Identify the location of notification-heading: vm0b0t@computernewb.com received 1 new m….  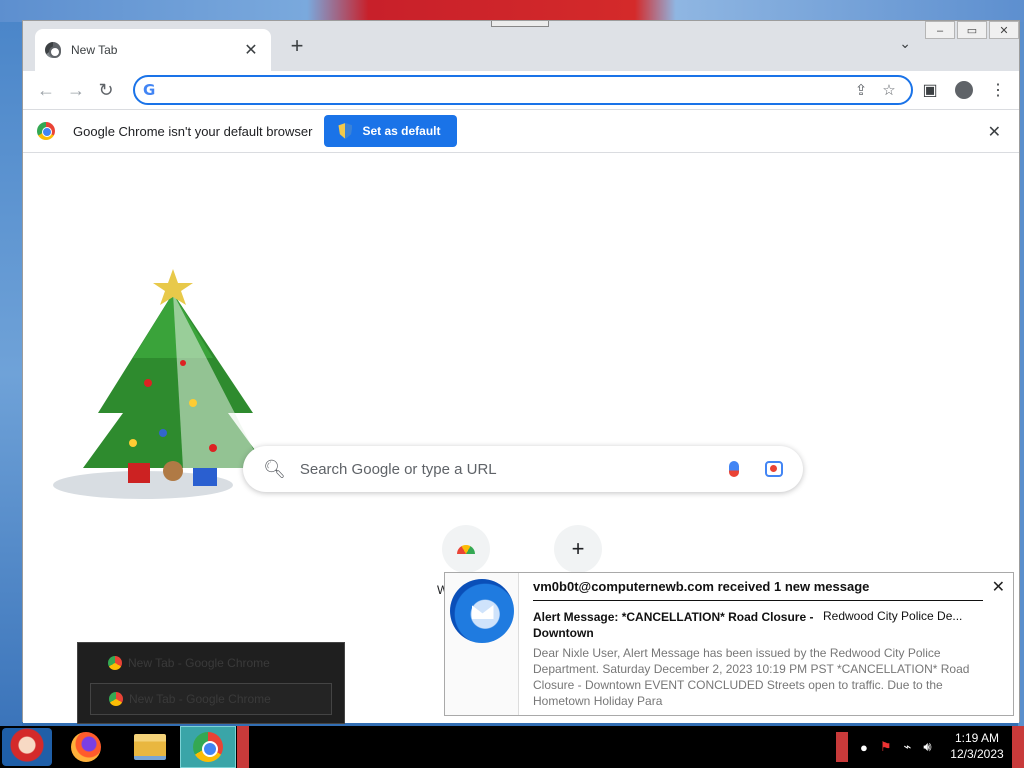
(758, 590).